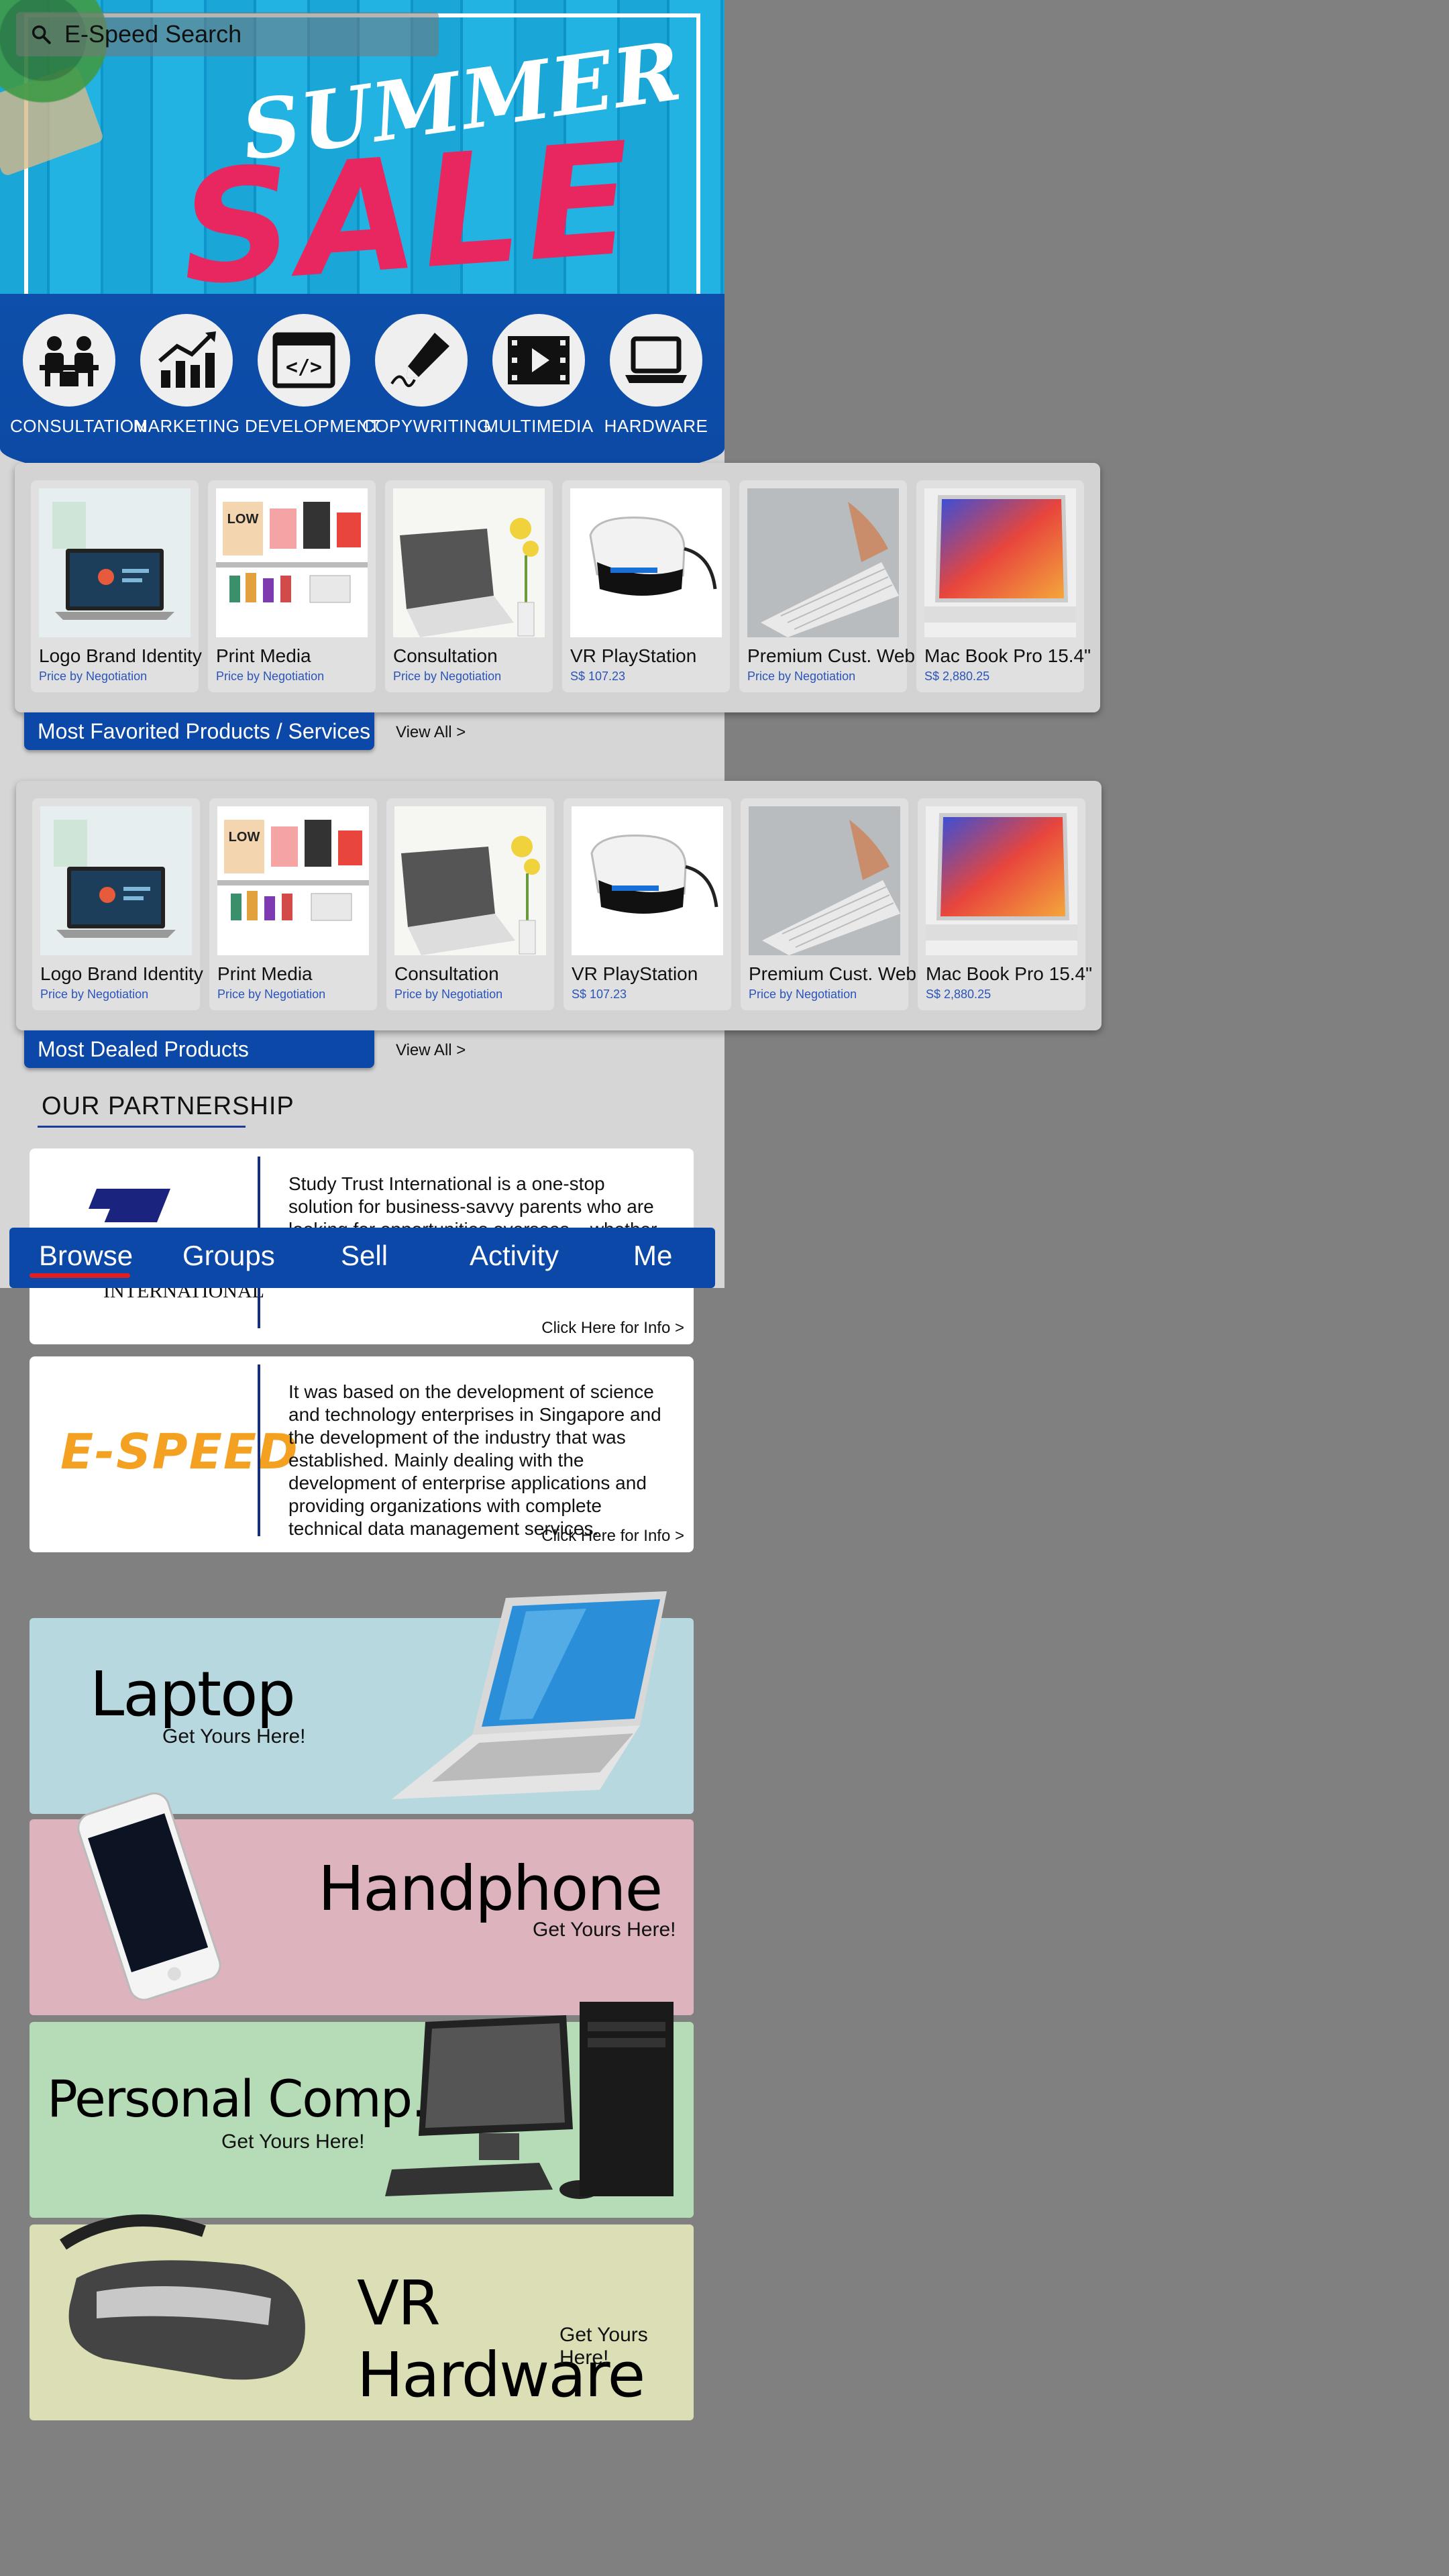 The width and height of the screenshot is (1449, 2576). What do you see at coordinates (41, 34) in the screenshot?
I see `search-icon` at bounding box center [41, 34].